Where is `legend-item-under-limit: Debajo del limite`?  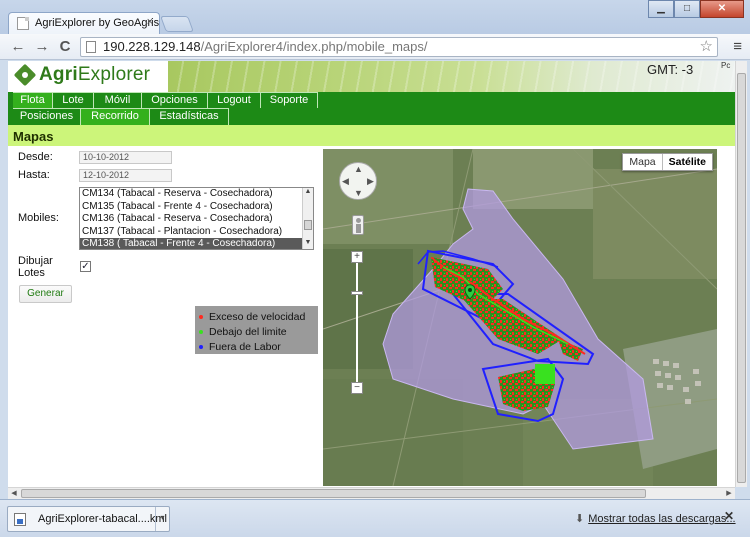
legend-item-under-limit: Debajo del limite is located at coordinates (256, 331).